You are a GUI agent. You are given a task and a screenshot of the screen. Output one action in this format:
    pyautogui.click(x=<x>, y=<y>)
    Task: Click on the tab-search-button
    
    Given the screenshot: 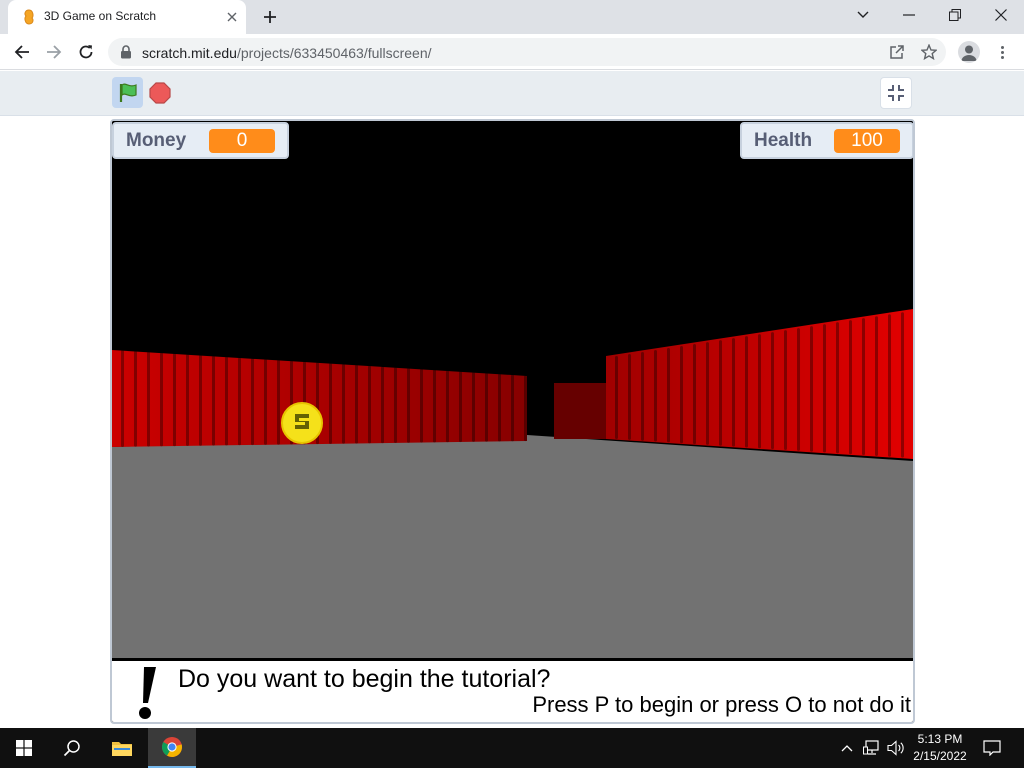 What is the action you would take?
    pyautogui.click(x=863, y=15)
    